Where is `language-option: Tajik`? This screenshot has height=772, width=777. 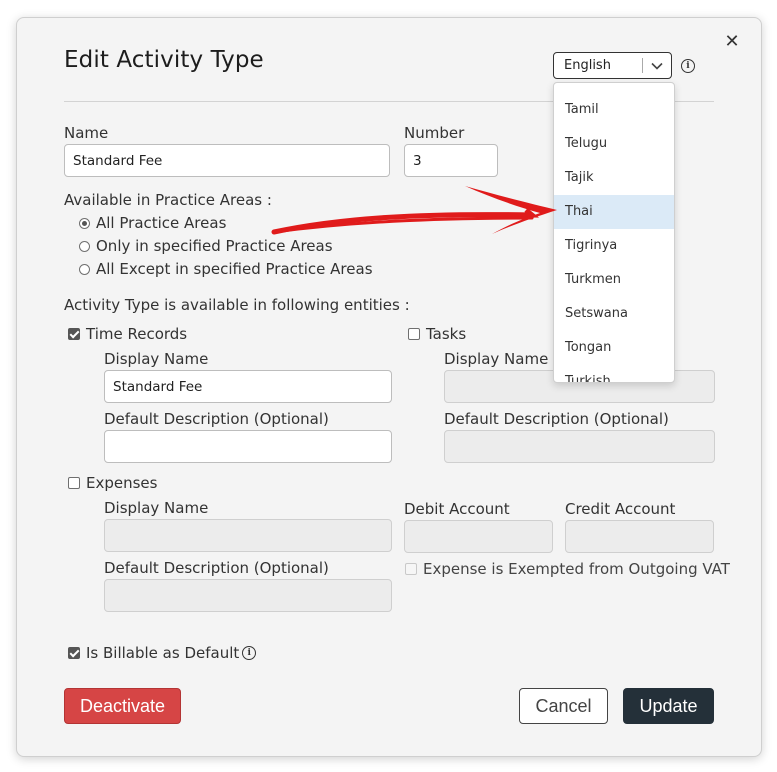
language-option: Tajik is located at coordinates (614, 178).